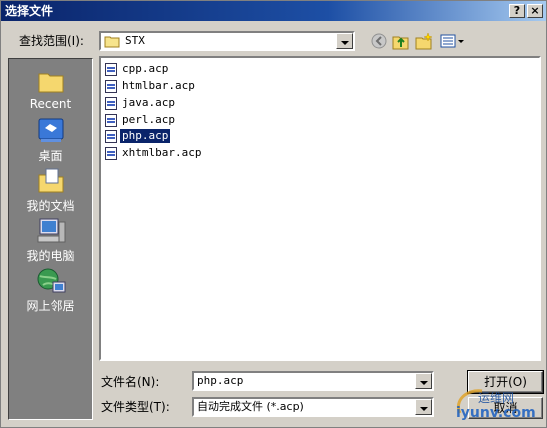 This screenshot has width=547, height=428. Describe the element at coordinates (51, 230) in the screenshot. I see `my-computer-icon` at that location.